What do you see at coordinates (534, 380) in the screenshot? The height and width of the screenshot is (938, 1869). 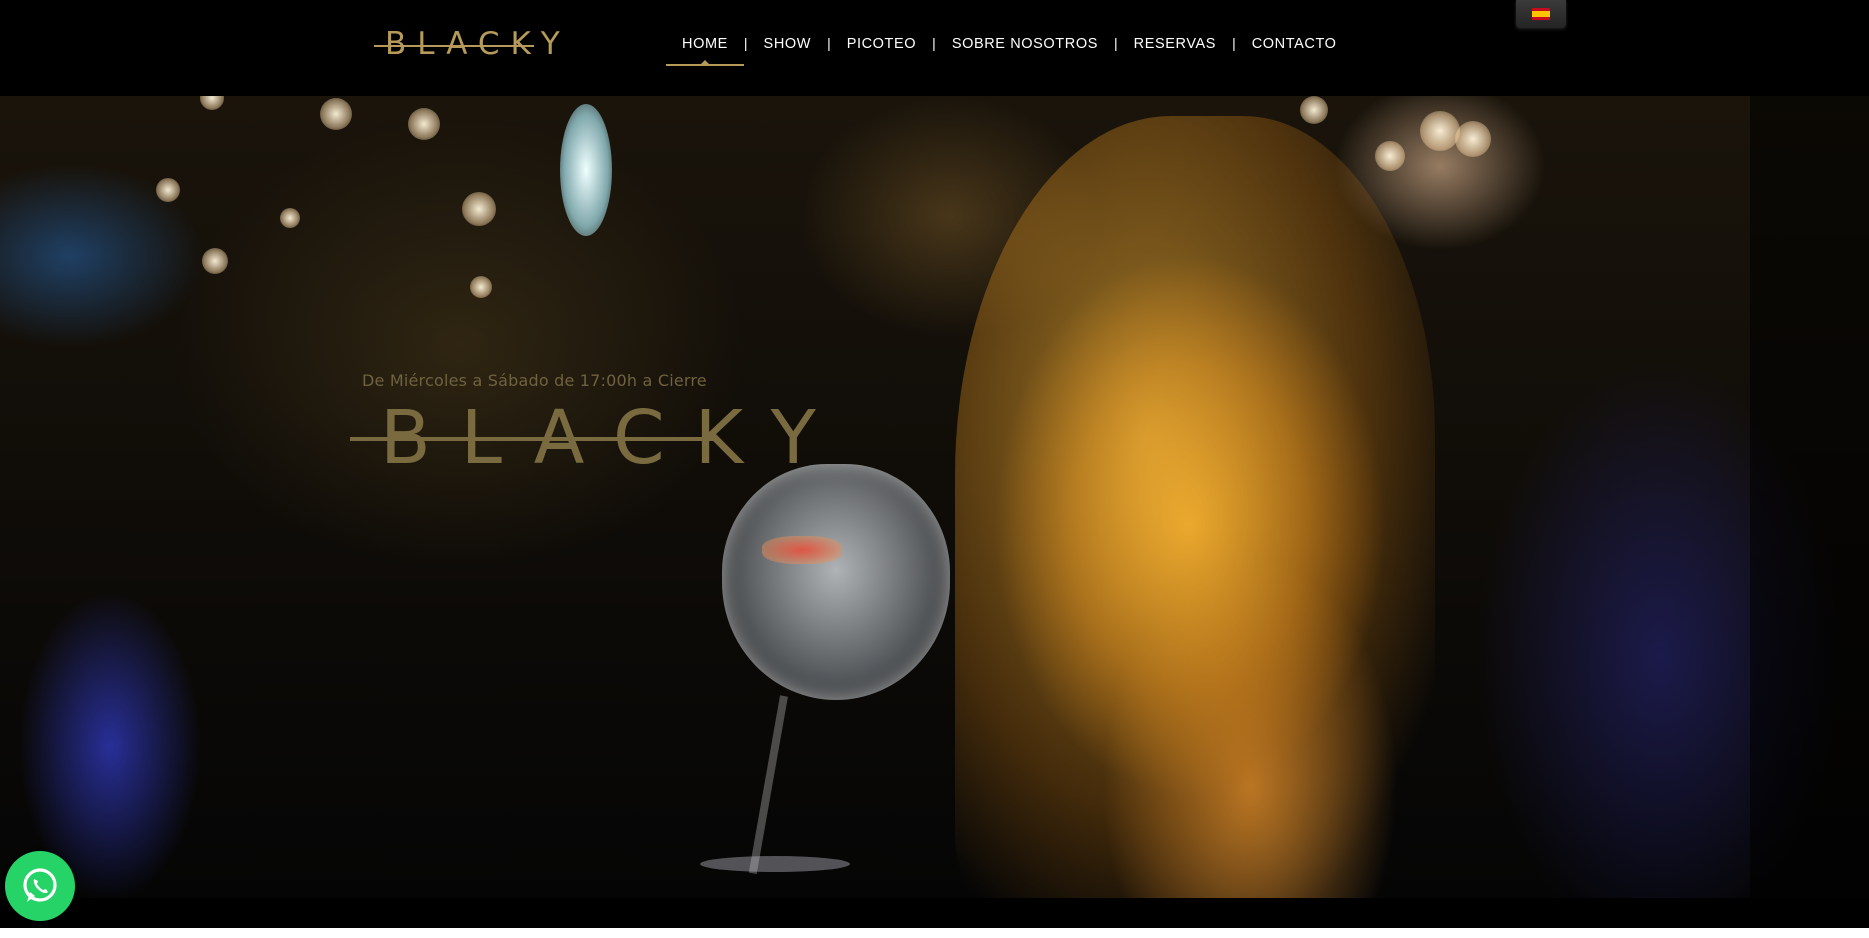 I see `hero-schedule-text: De Miércoles a Sábado de 17:00h a Cierre` at bounding box center [534, 380].